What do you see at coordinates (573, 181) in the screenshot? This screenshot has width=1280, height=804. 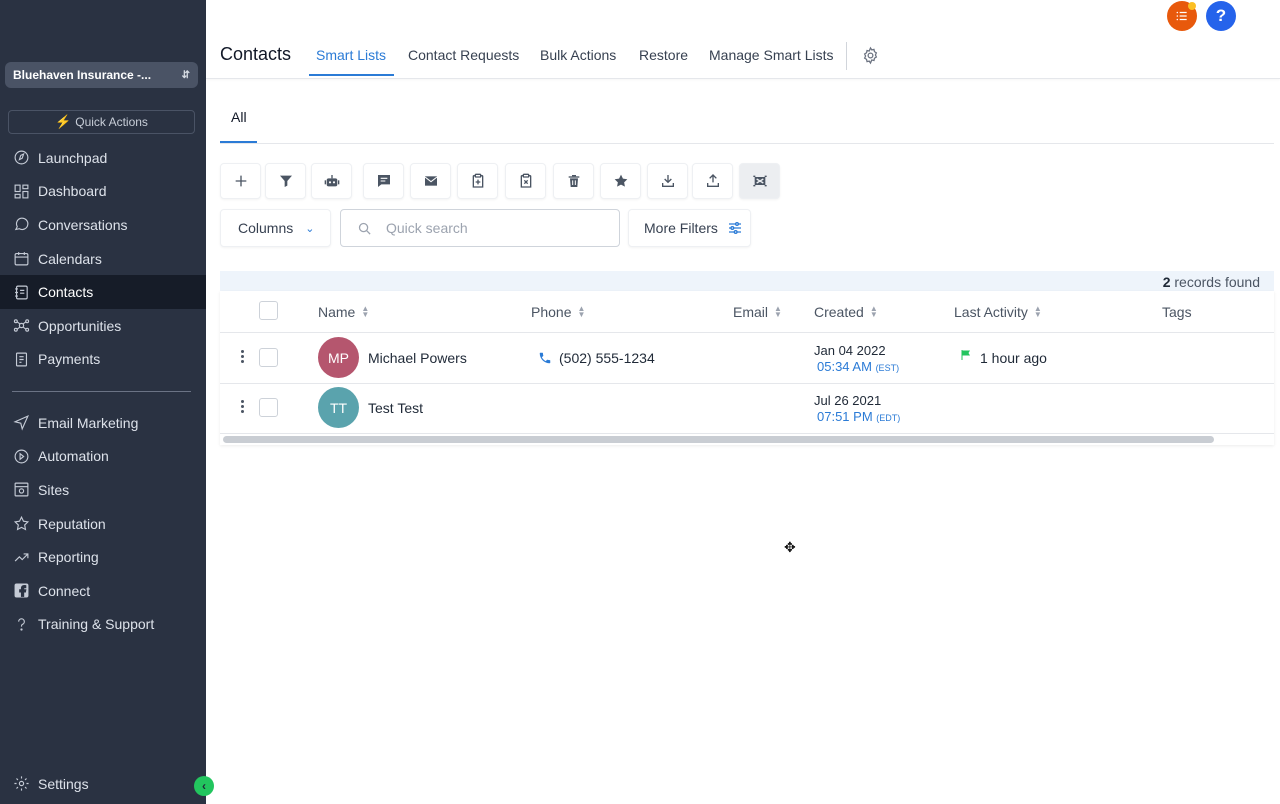 I see `delete-button` at bounding box center [573, 181].